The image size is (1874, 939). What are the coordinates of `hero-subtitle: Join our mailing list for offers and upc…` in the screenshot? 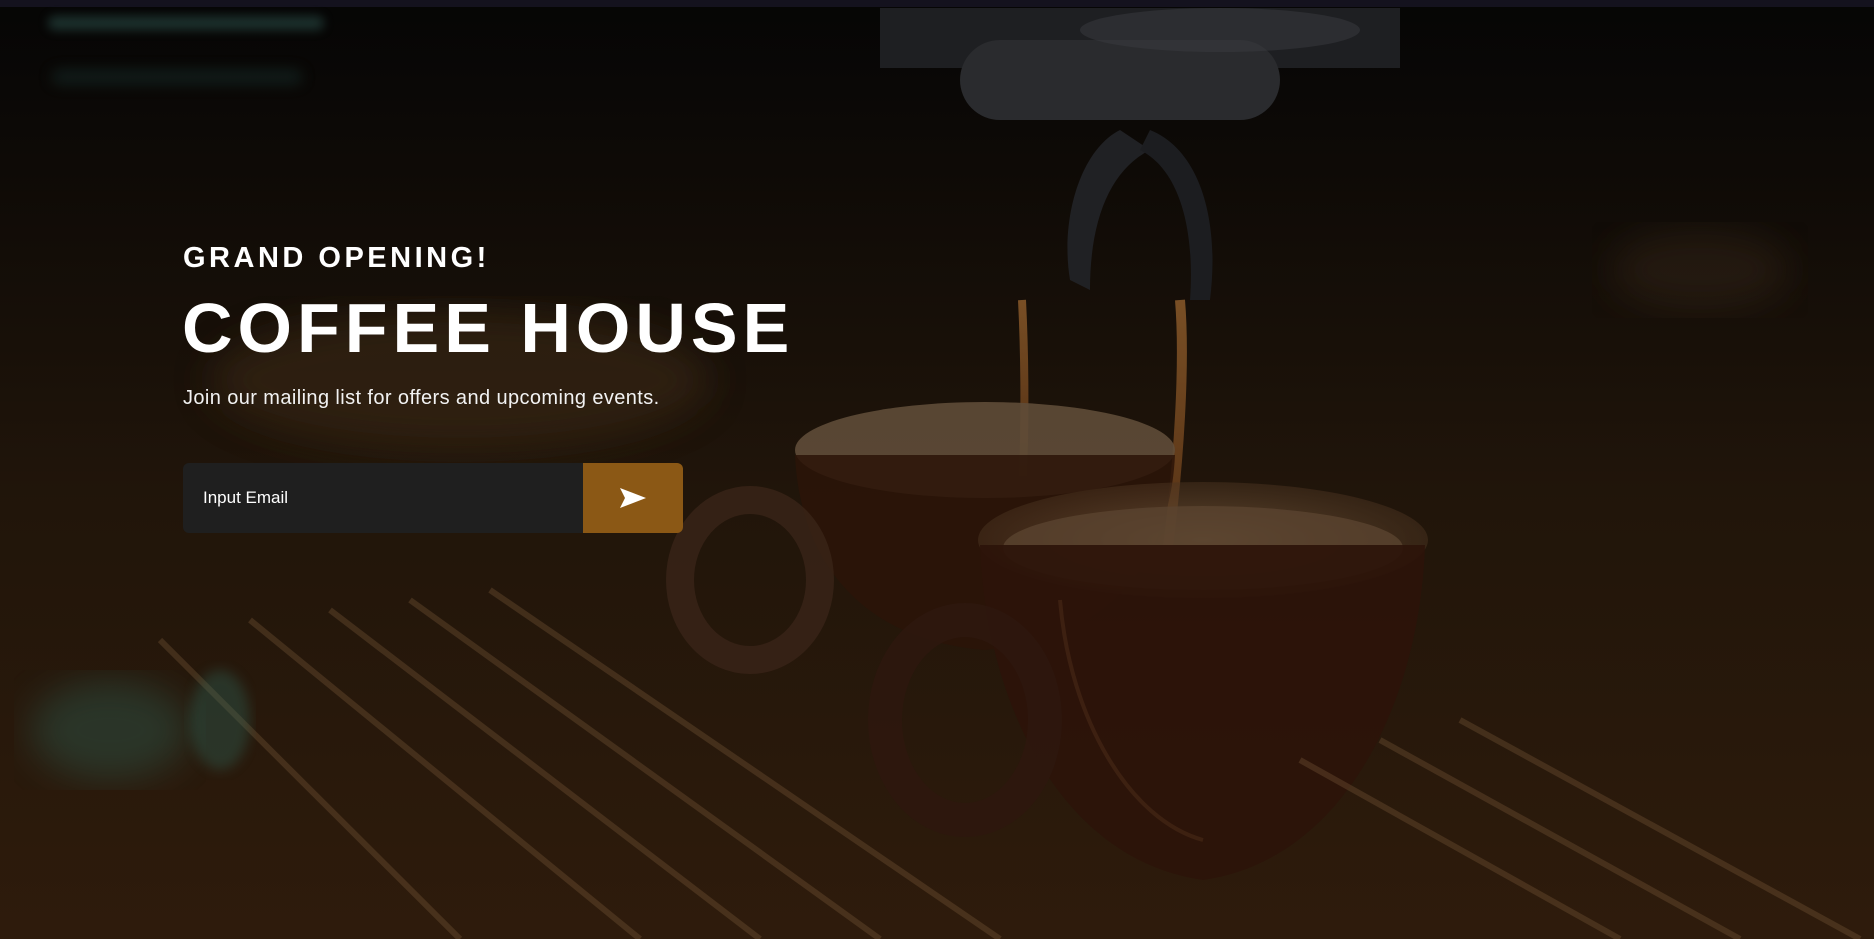 It's located at (421, 398).